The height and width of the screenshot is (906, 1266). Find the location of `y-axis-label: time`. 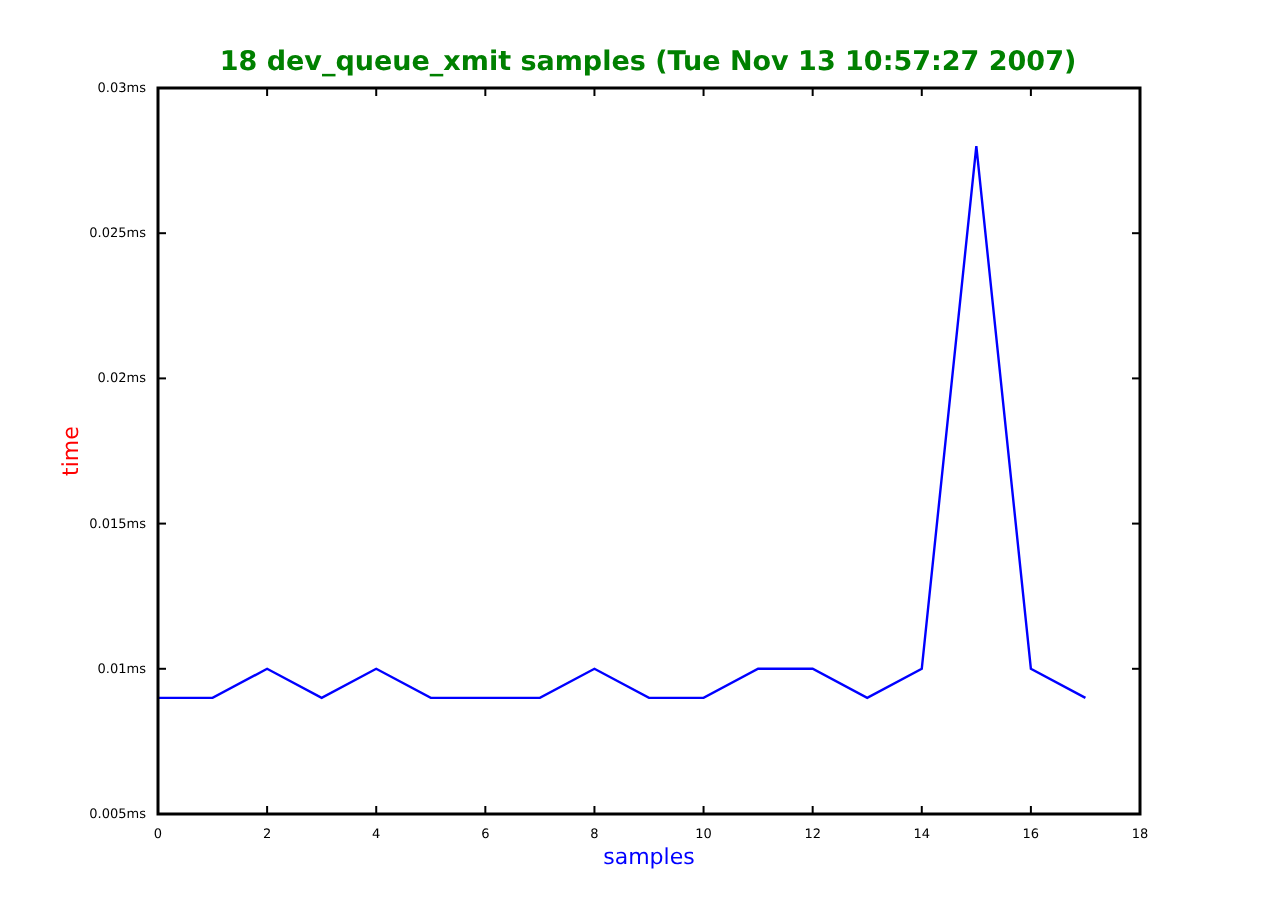

y-axis-label: time is located at coordinates (71, 451).